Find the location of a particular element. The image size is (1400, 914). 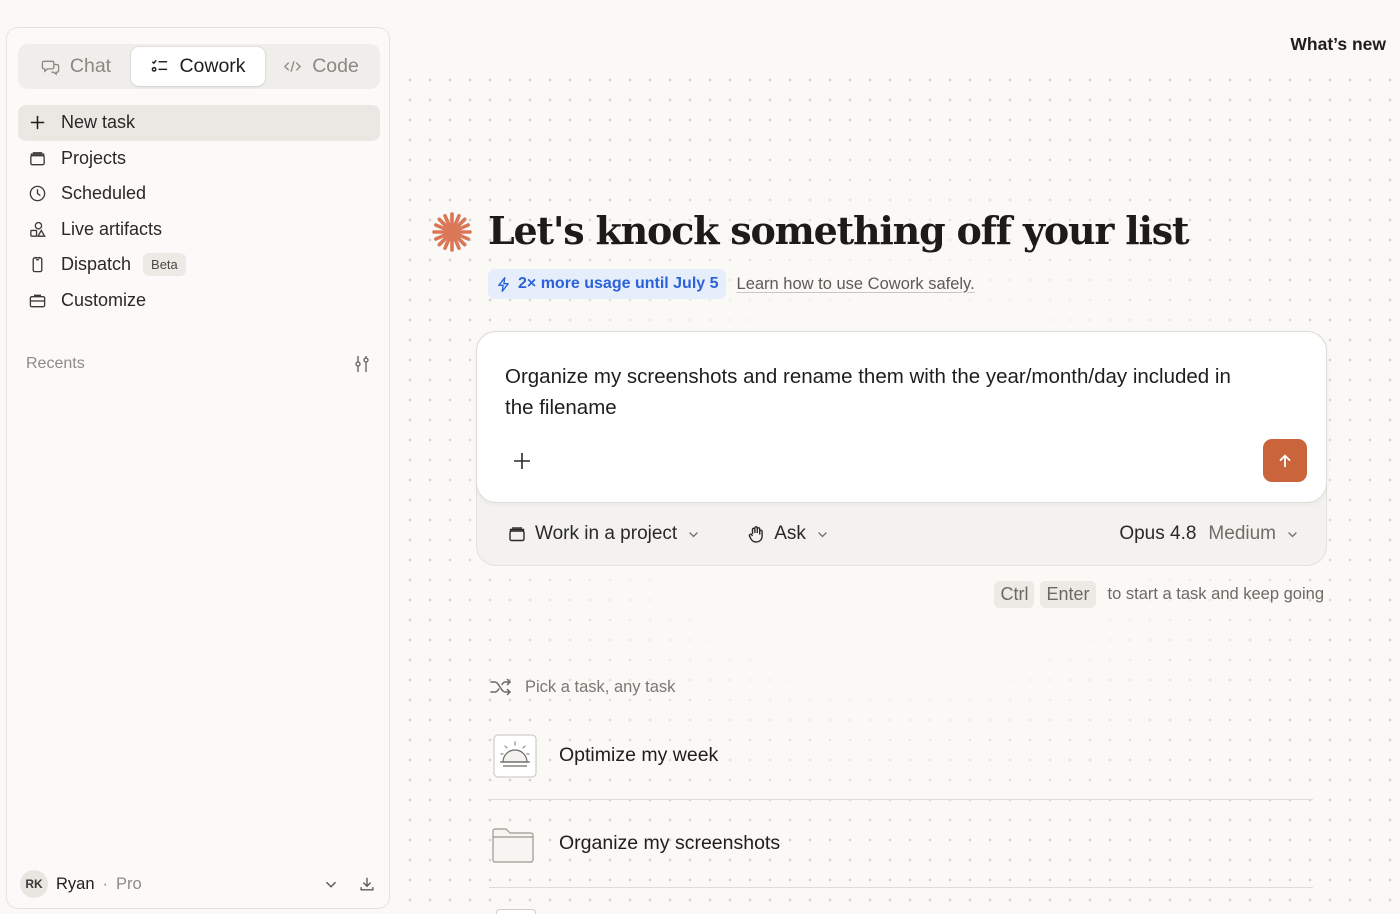

user-name: Ryan is located at coordinates (75, 883).